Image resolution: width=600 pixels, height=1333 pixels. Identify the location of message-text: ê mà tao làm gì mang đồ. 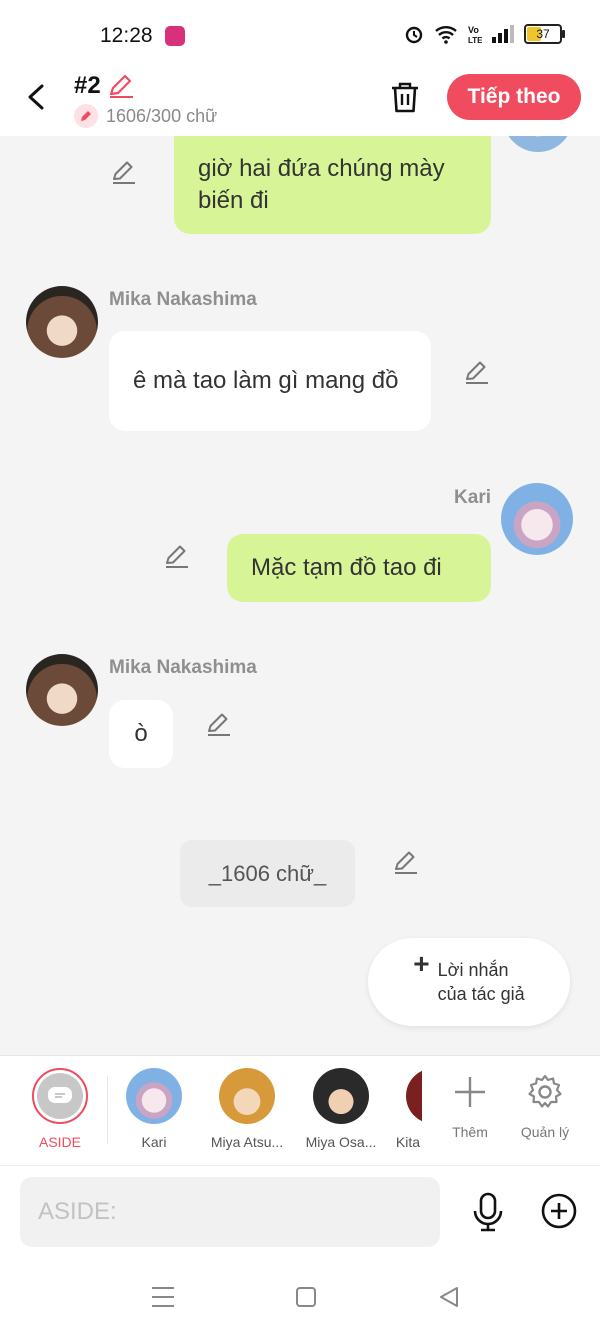
(266, 380).